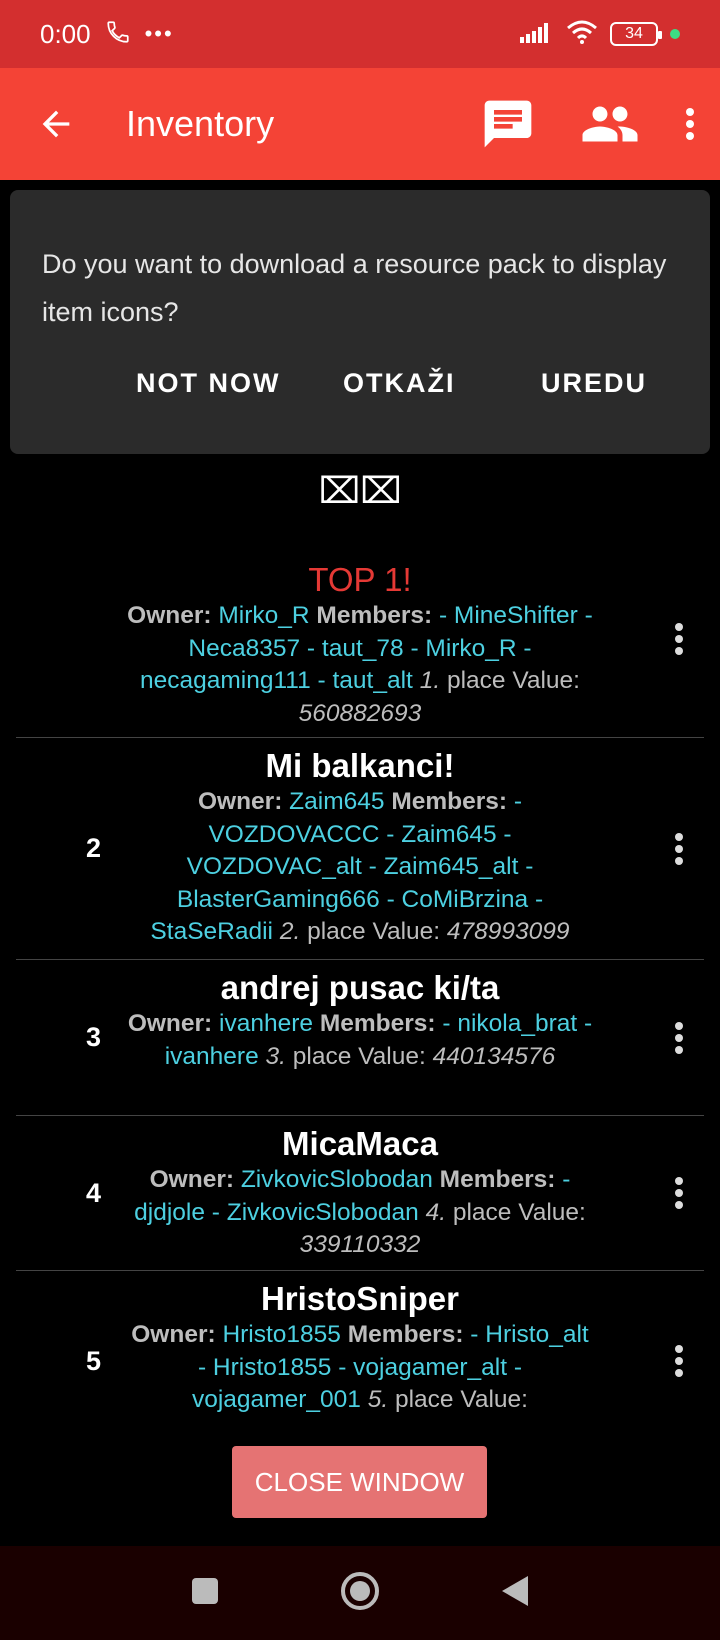 The image size is (720, 1640). I want to click on clan-name: TOP 1!, so click(360, 579).